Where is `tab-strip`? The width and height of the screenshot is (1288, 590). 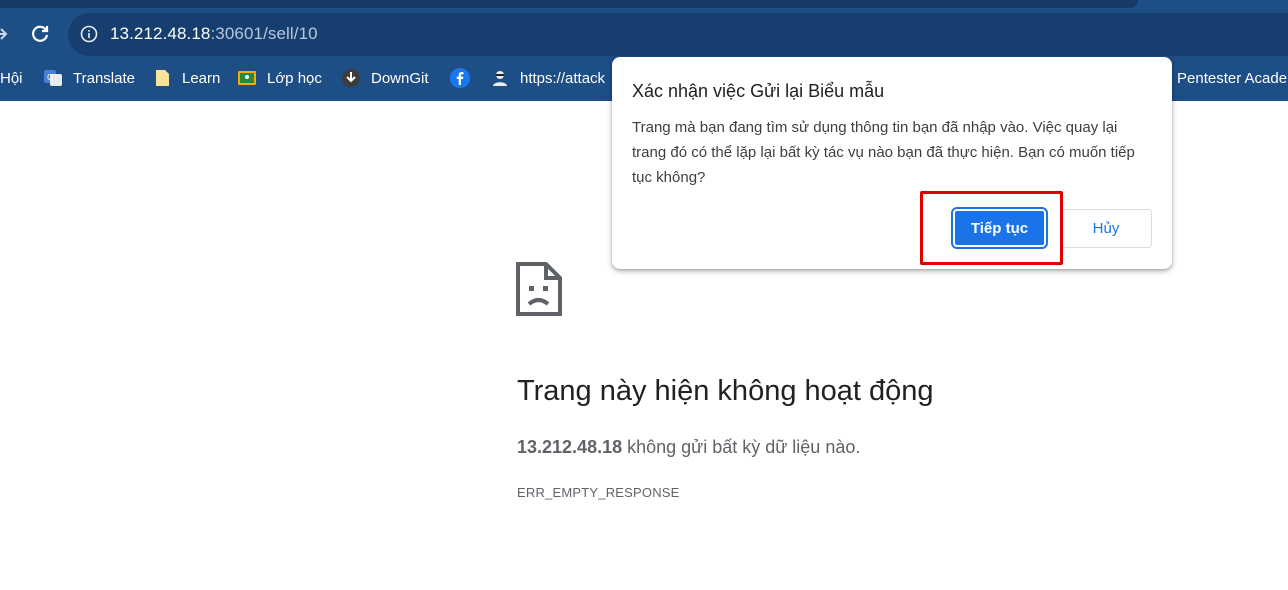
tab-strip is located at coordinates (569, 4).